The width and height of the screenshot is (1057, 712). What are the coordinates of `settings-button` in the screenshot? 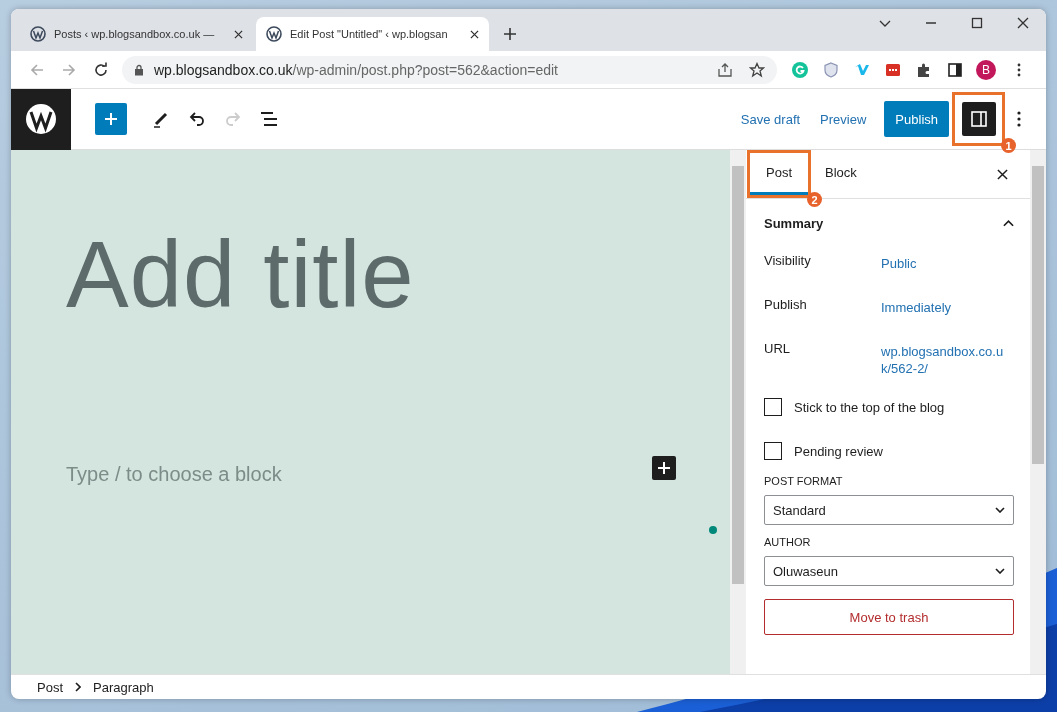 It's located at (978, 119).